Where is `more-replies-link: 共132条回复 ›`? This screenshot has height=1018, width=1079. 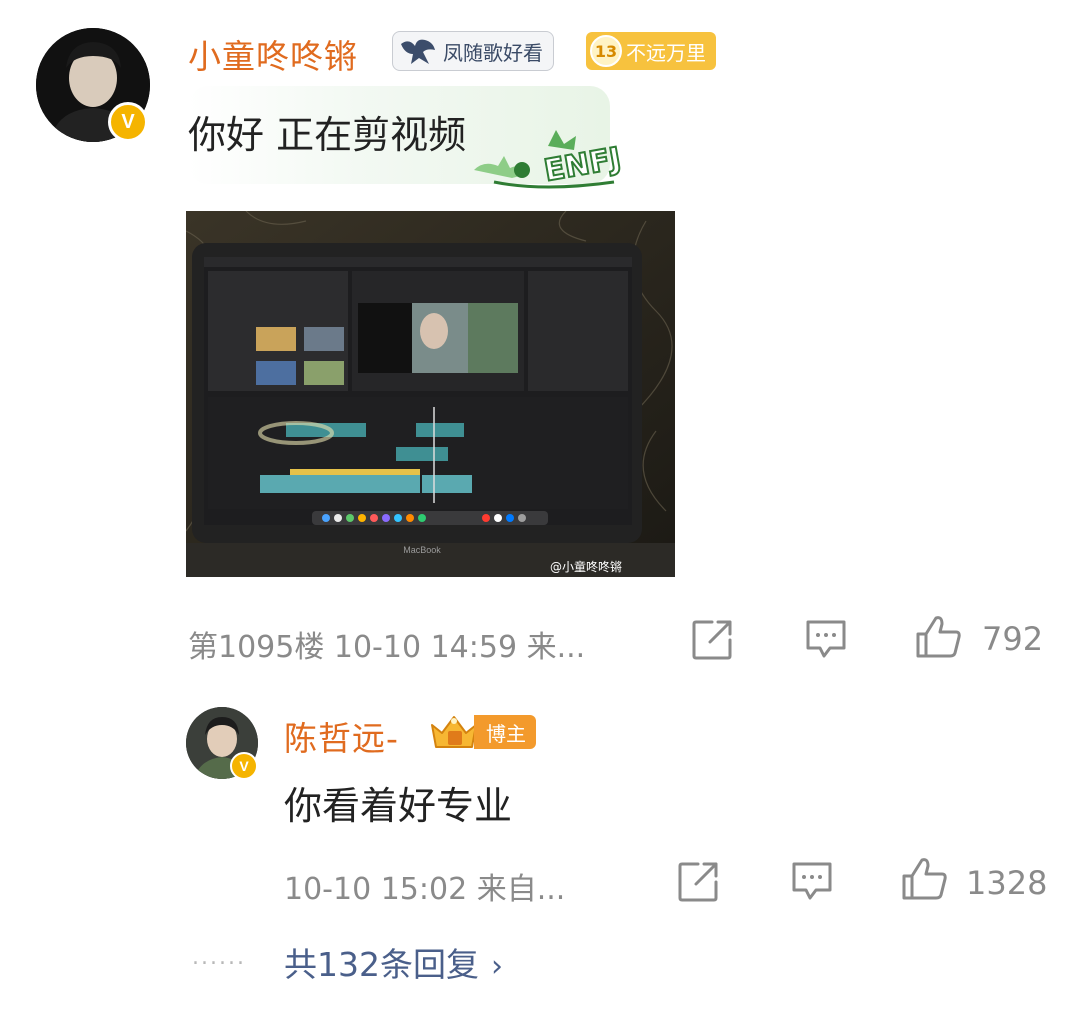 more-replies-link: 共132条回复 › is located at coordinates (393, 962).